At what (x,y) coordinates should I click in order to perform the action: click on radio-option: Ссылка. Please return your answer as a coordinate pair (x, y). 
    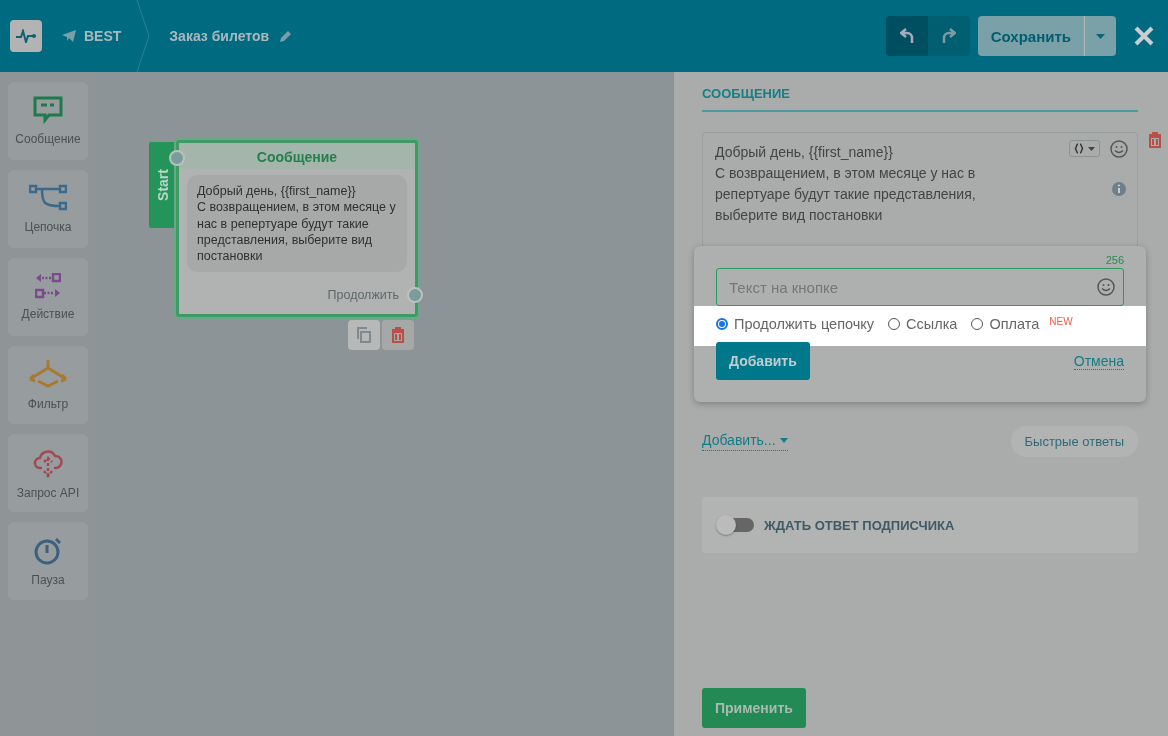
    Looking at the image, I should click on (923, 324).